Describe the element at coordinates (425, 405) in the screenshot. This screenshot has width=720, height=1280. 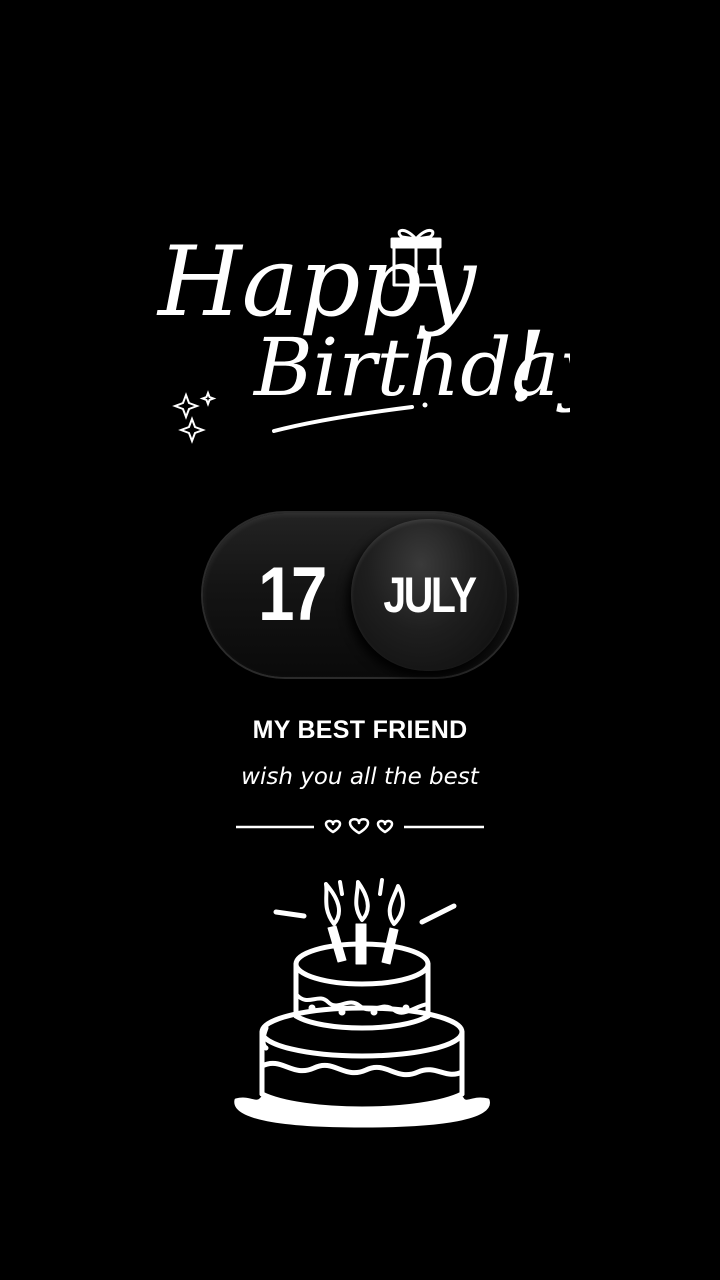
I see `underline-dot` at that location.